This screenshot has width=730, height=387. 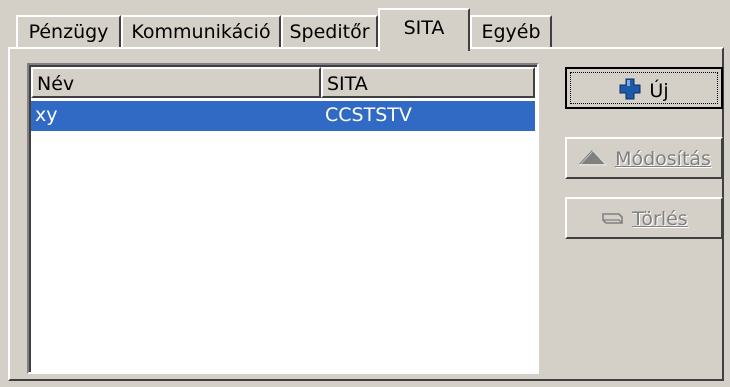 I want to click on eraser-icon, so click(x=612, y=220).